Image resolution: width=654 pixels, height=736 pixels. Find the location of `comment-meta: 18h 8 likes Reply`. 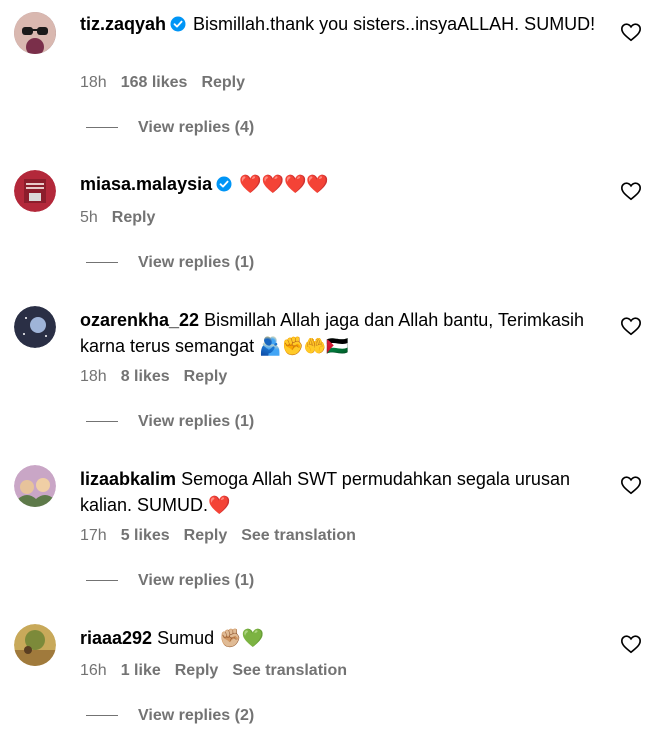

comment-meta: 18h 8 likes Reply is located at coordinates (160, 377).